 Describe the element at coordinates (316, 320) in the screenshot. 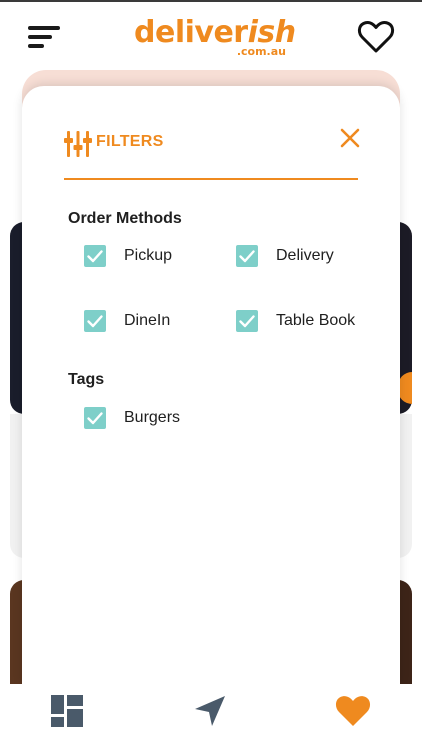

I see `option-label: Table Book` at that location.